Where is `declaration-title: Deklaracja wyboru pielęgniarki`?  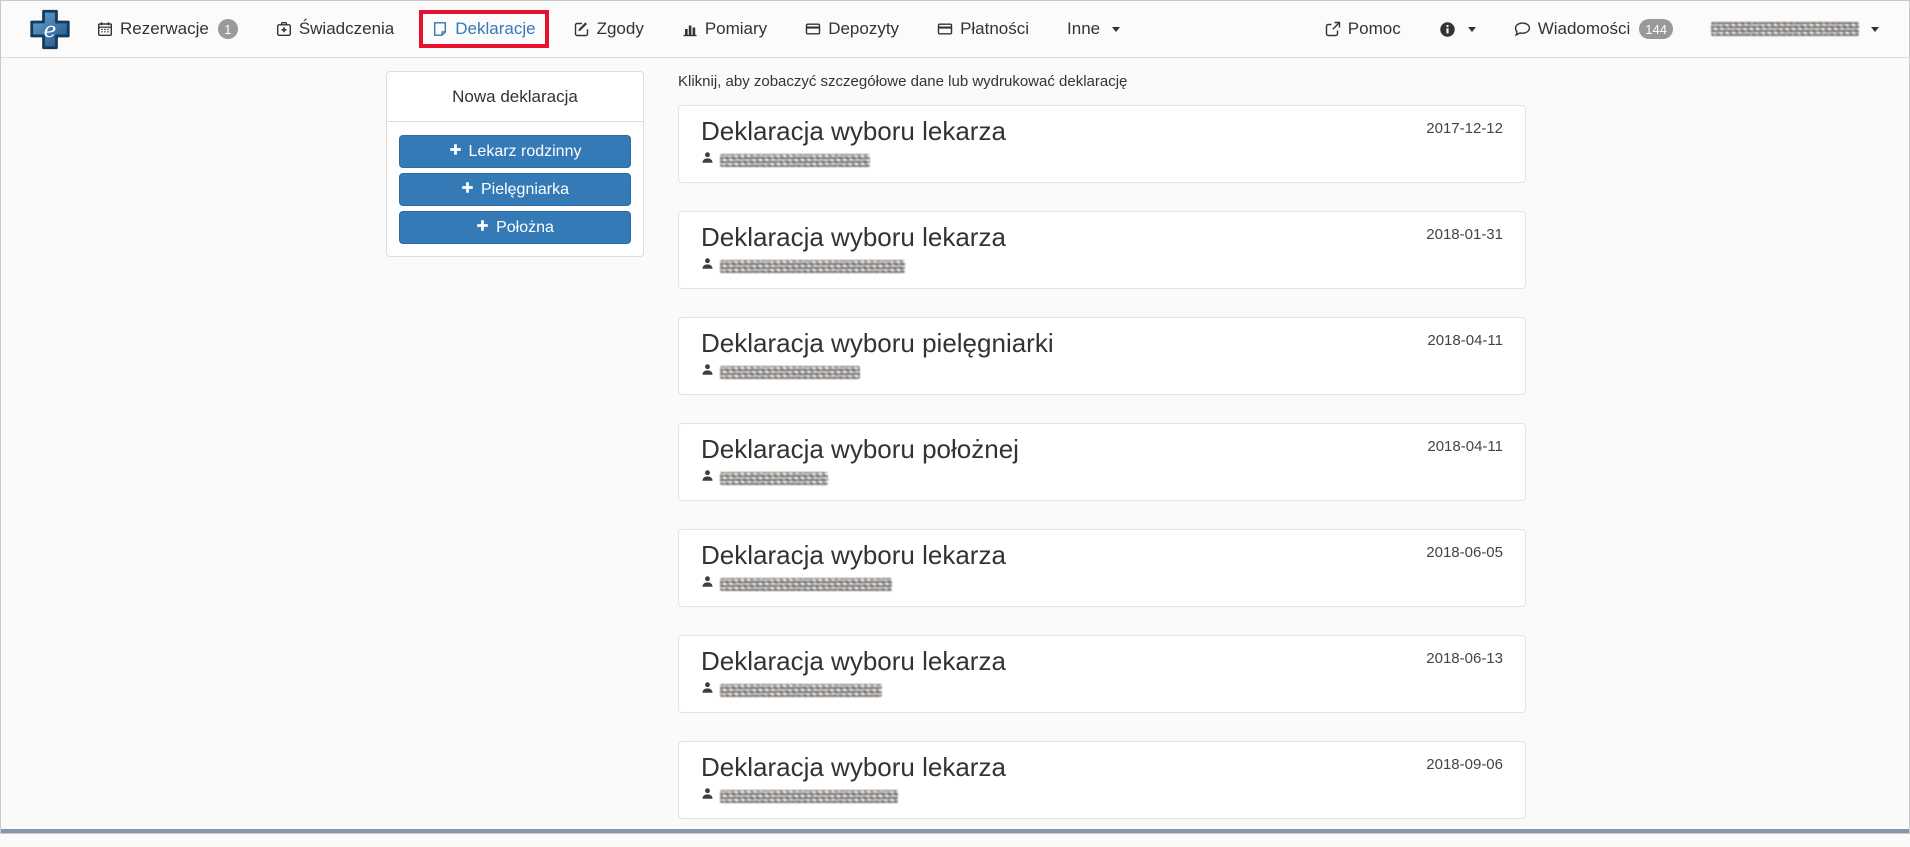 declaration-title: Deklaracja wyboru pielęgniarki is located at coordinates (877, 343).